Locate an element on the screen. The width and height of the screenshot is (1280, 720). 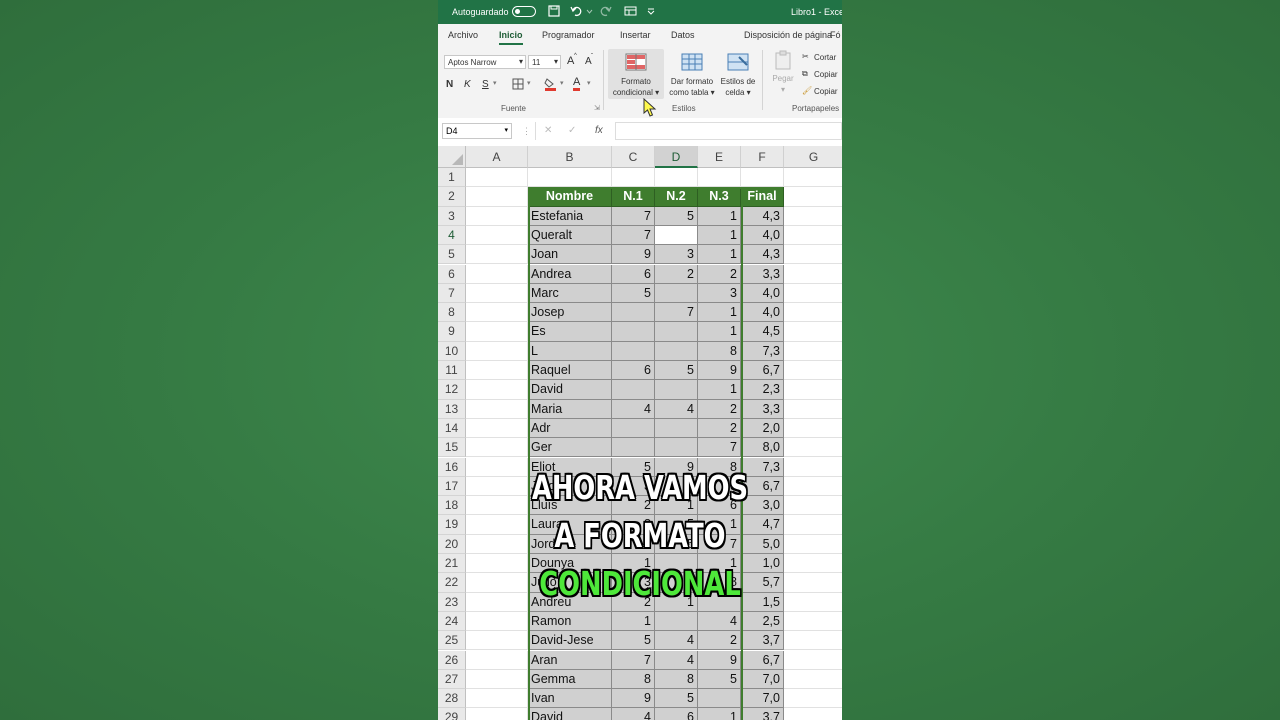
tab-archivo: Archivo is located at coordinates (463, 35).